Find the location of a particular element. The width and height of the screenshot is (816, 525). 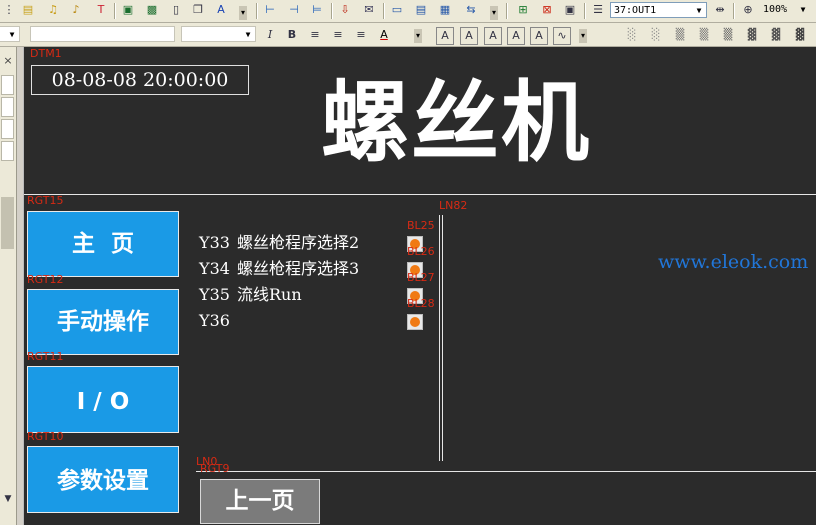

io-row: Y36 is located at coordinates (218, 321).